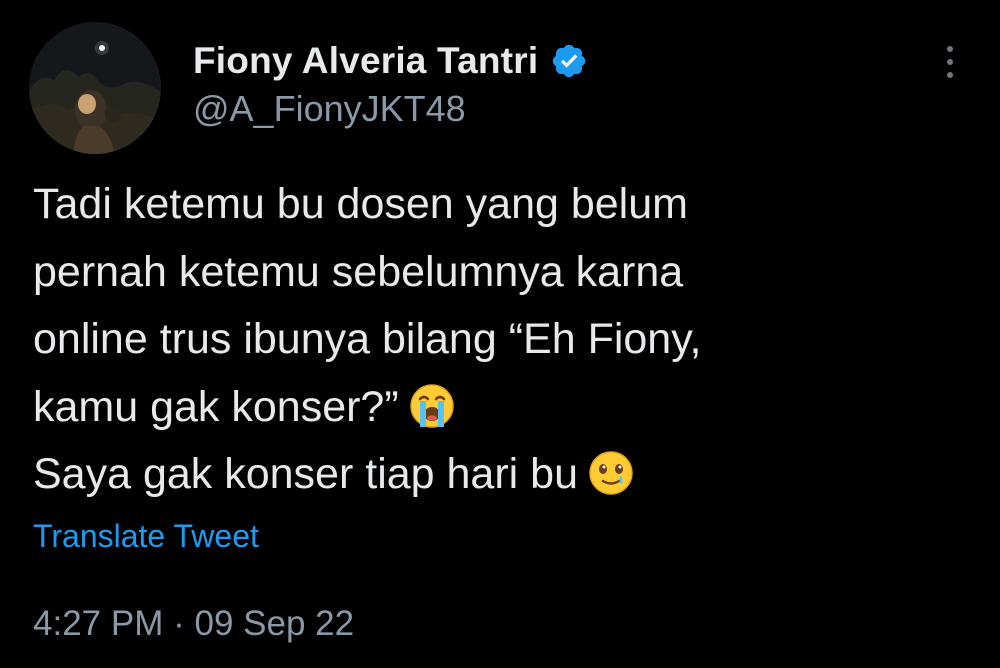 This screenshot has height=668, width=1000. Describe the element at coordinates (569, 61) in the screenshot. I see `verified-badge-icon` at that location.